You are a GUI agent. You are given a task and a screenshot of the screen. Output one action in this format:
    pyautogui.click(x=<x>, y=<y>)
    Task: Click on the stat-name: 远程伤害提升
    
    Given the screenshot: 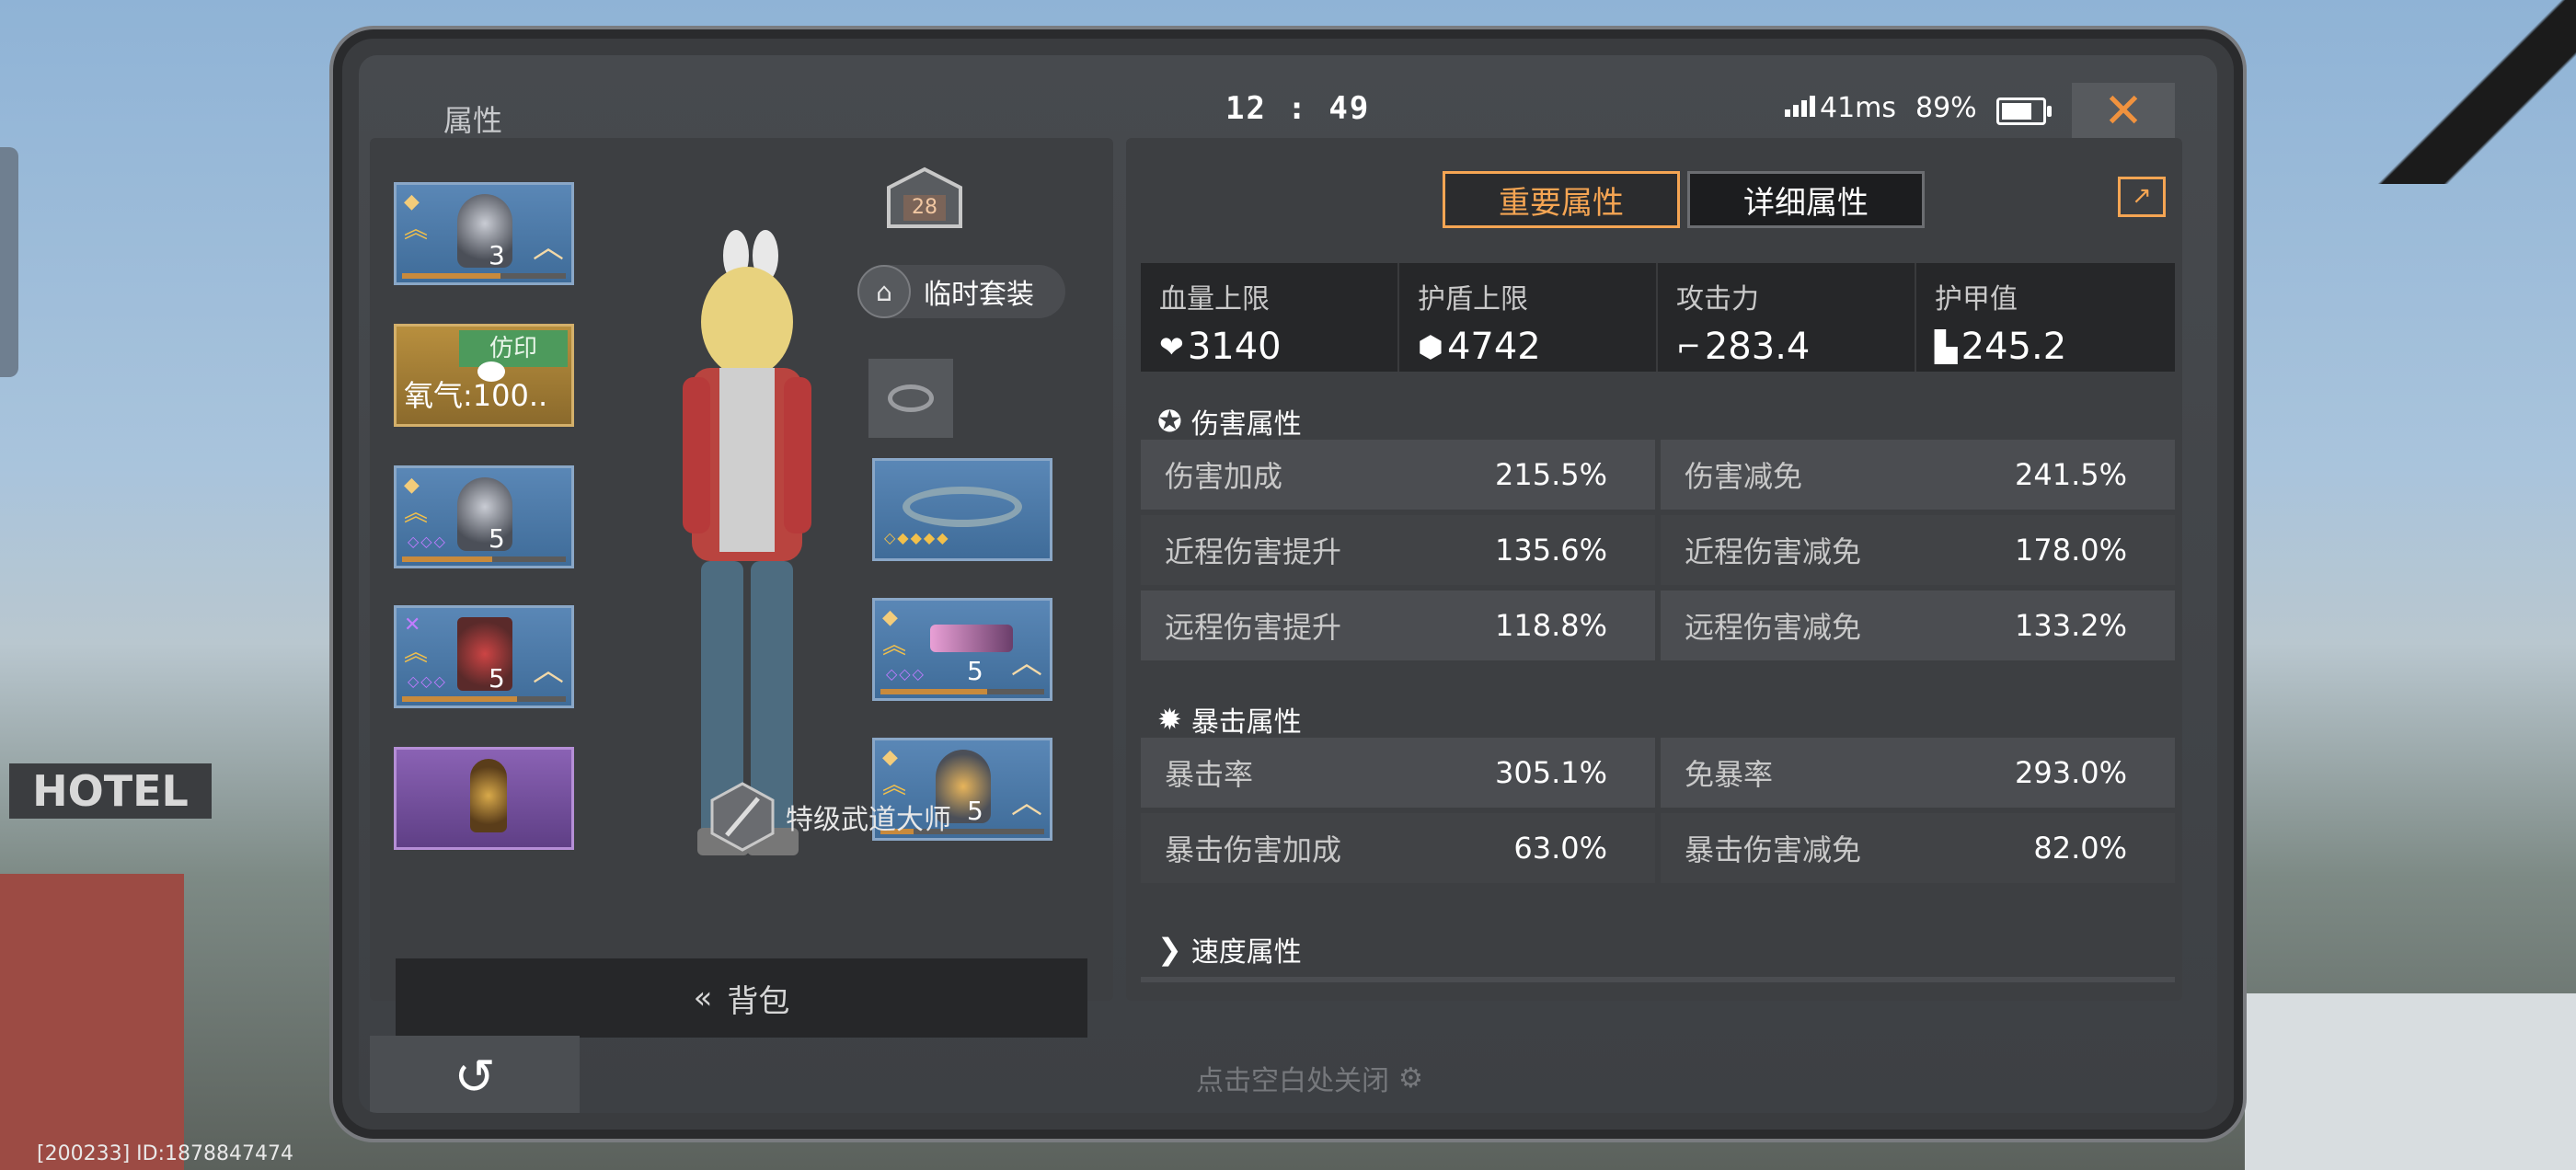 What is the action you would take?
    pyautogui.click(x=1253, y=627)
    